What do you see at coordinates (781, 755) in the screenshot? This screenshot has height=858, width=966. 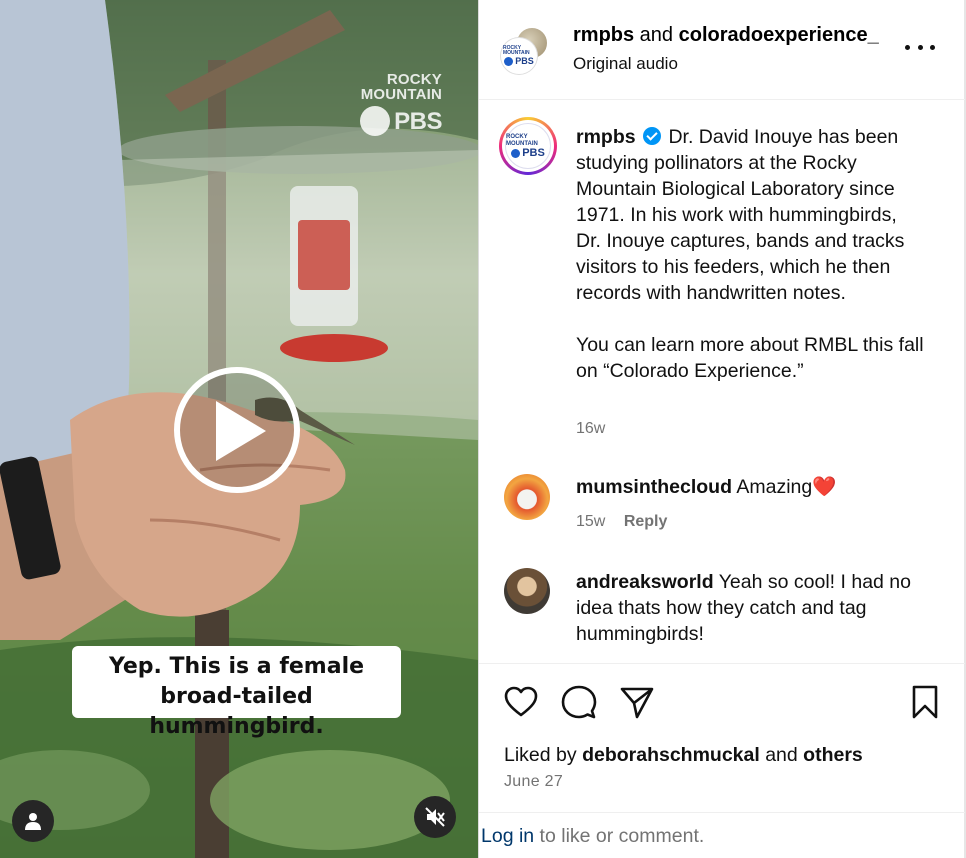 I see `likes-middle: and` at bounding box center [781, 755].